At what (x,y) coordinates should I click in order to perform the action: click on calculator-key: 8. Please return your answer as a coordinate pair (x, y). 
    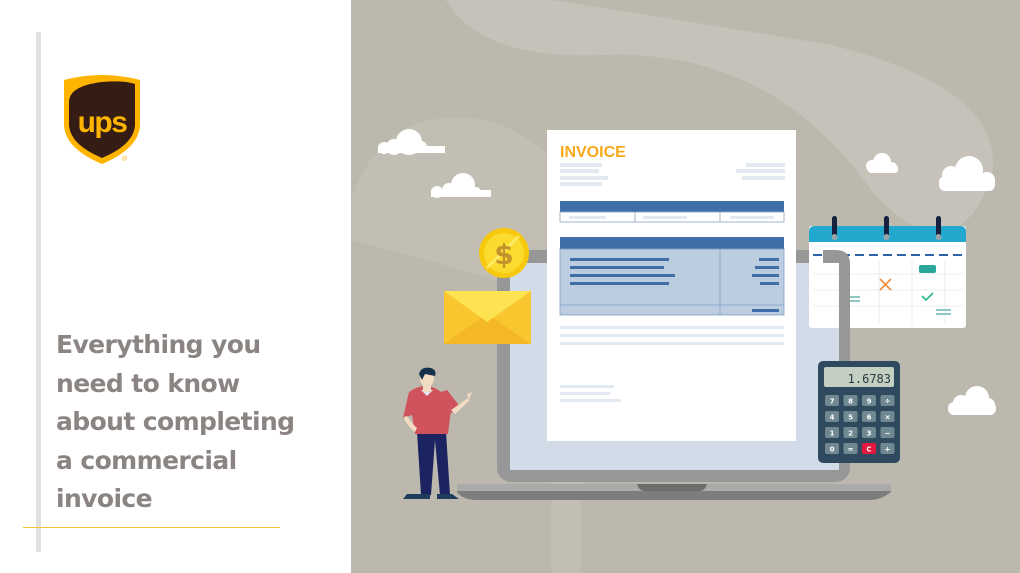
    Looking at the image, I should click on (850, 400).